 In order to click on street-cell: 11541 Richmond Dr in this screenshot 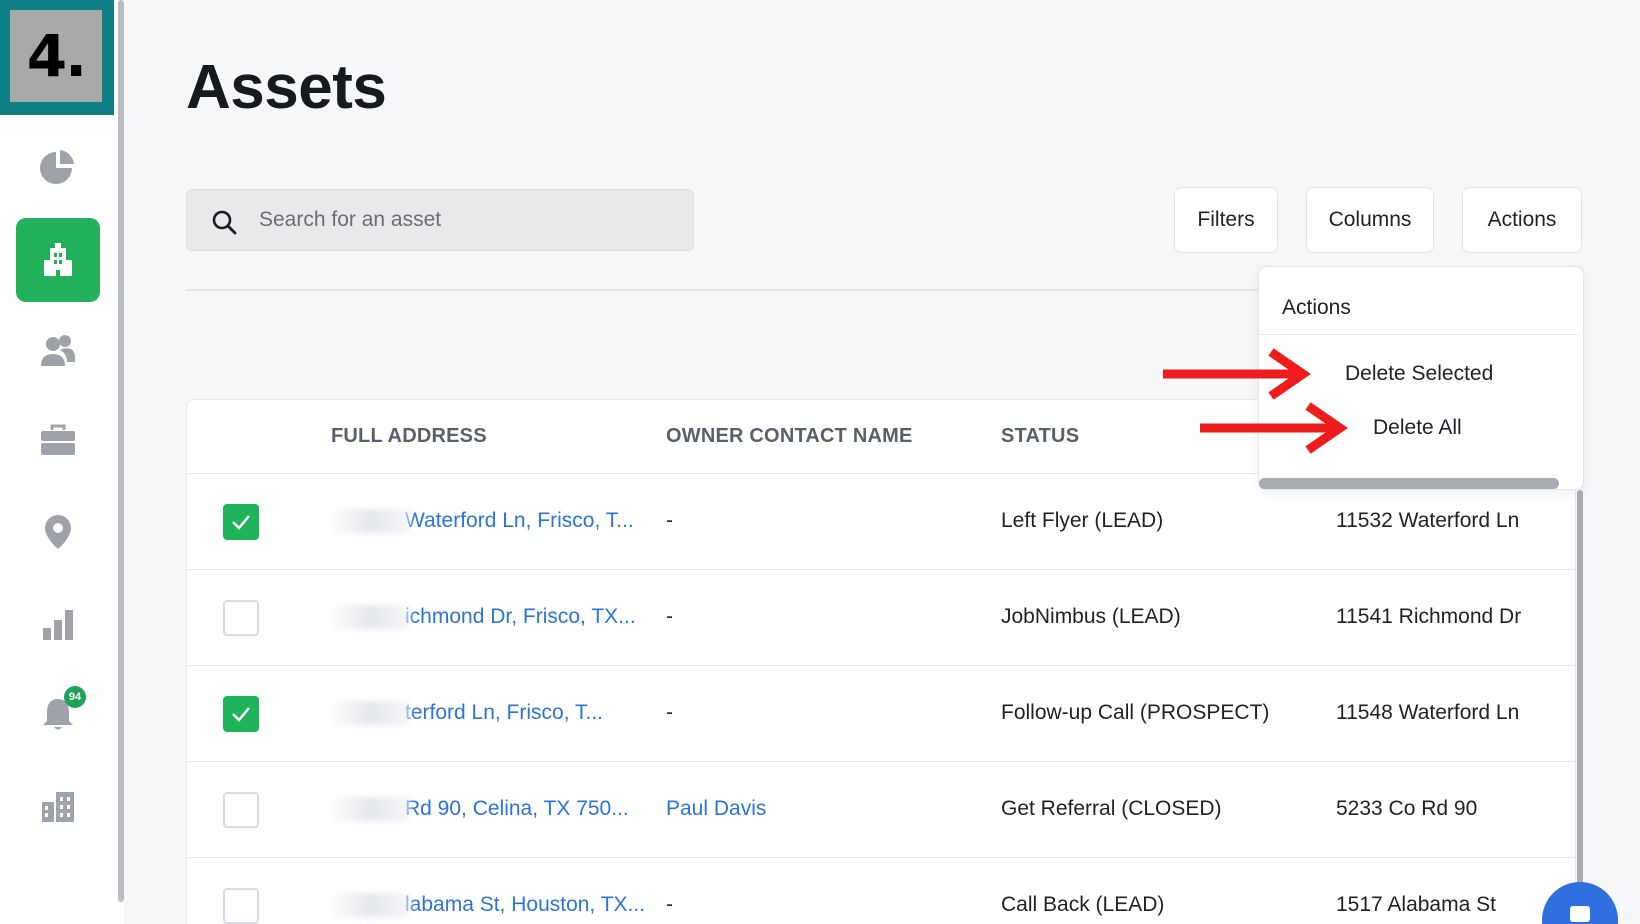, I will do `click(1429, 616)`.